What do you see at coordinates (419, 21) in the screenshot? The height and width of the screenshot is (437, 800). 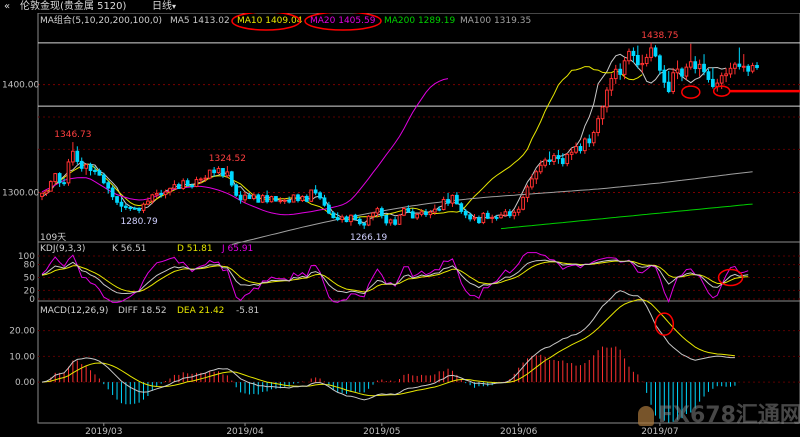 I see `ma-value-label: MA200 1289.19` at bounding box center [419, 21].